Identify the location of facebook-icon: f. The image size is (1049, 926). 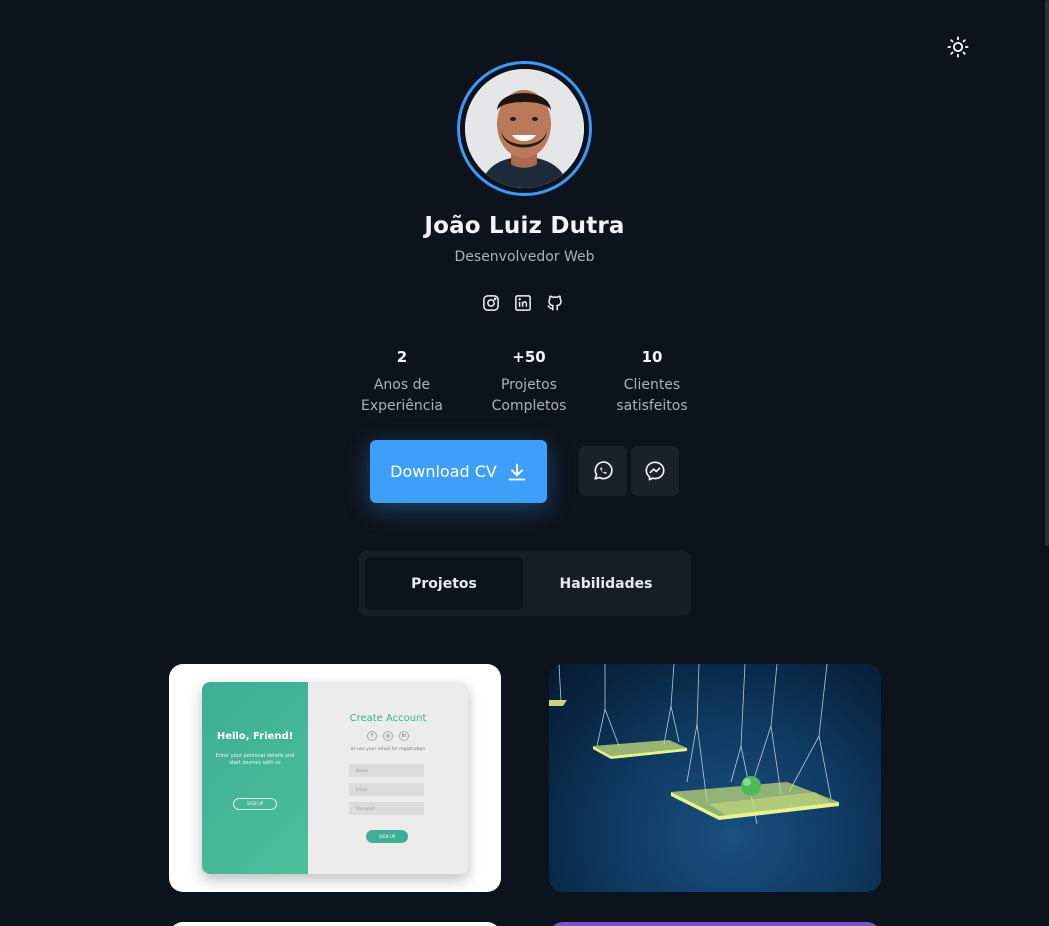
(372, 736).